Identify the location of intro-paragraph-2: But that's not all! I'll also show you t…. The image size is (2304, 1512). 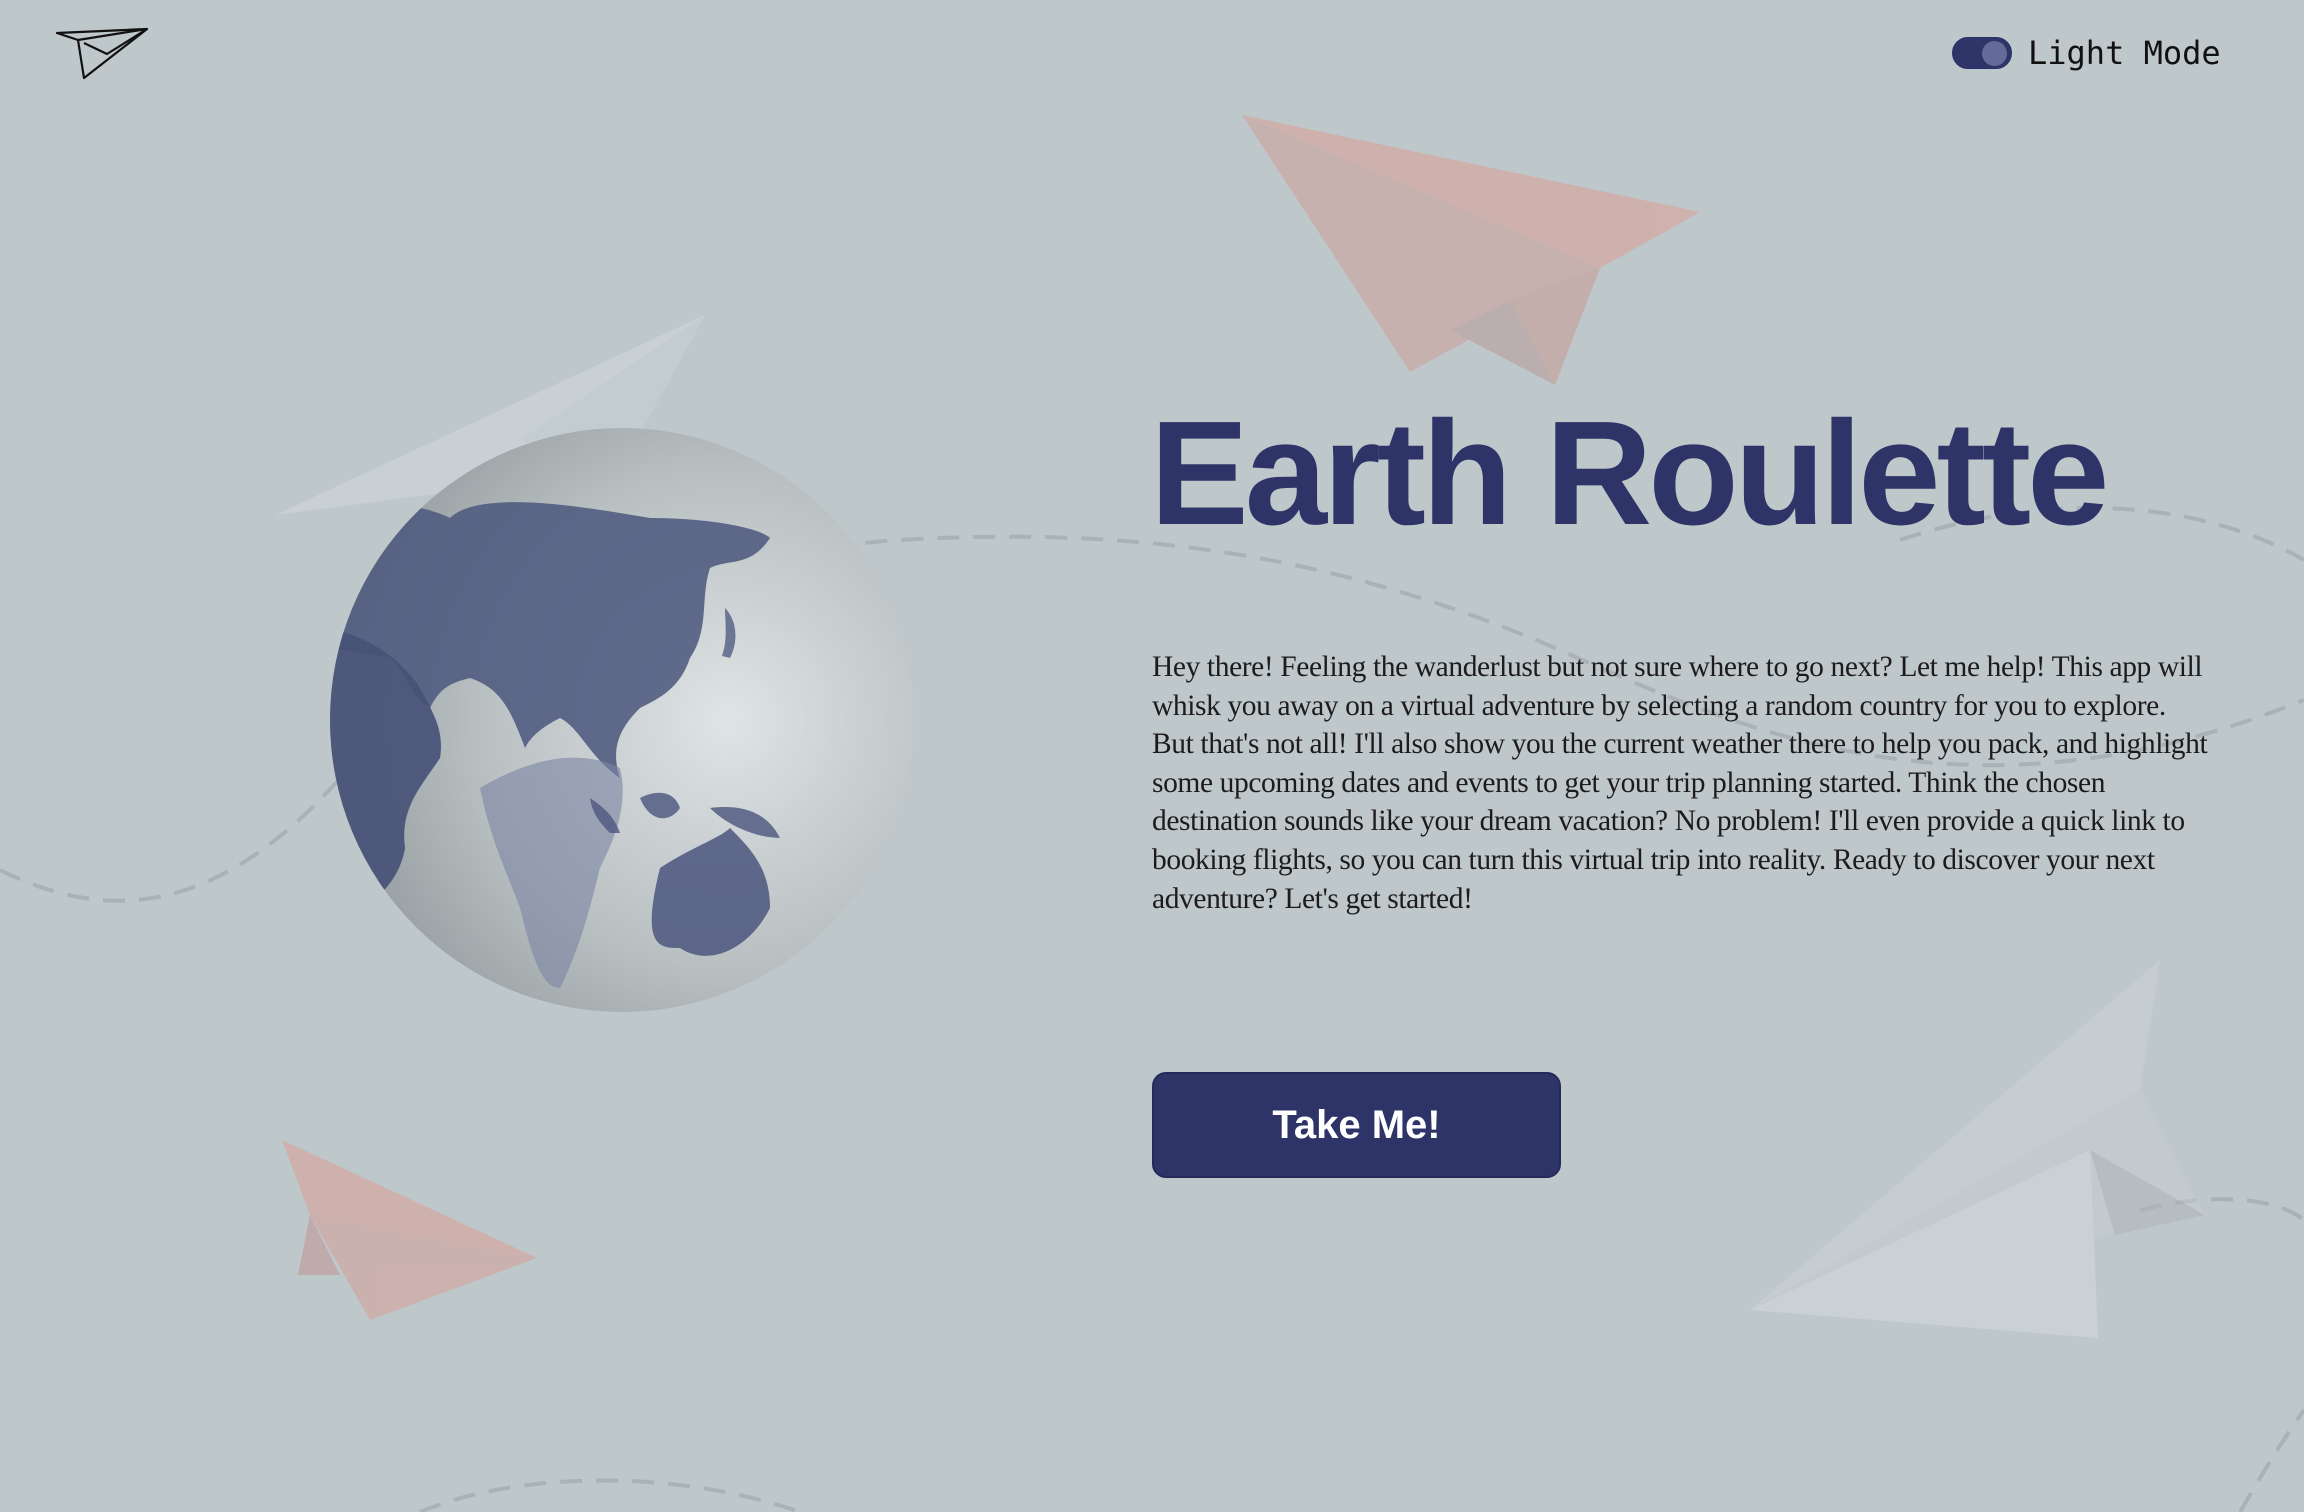
(1680, 821).